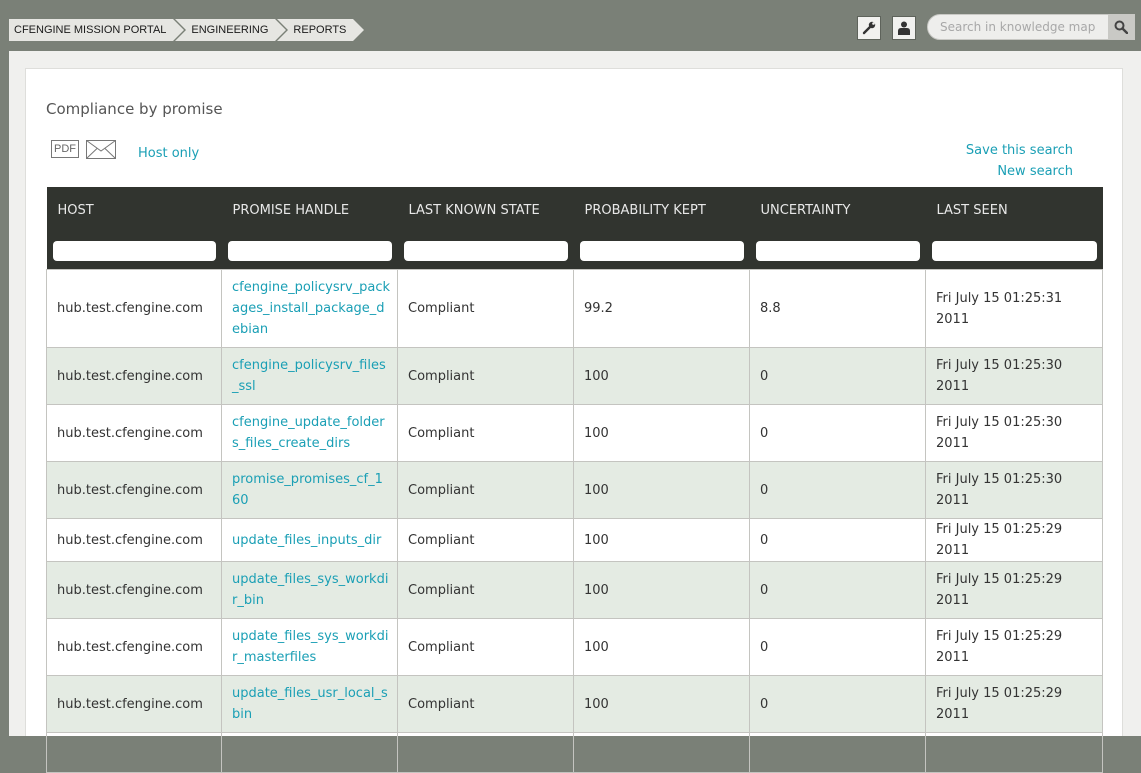 The image size is (1141, 773). What do you see at coordinates (485, 210) in the screenshot?
I see `column-header-last-known-state: LAST KNOWN STATE` at bounding box center [485, 210].